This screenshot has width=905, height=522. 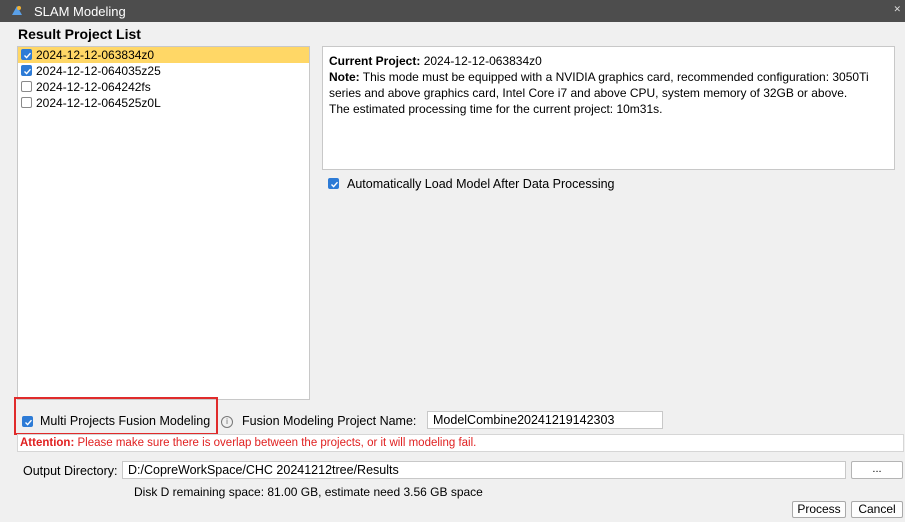 What do you see at coordinates (80, 11) in the screenshot?
I see `window-title: SLAM Modeling` at bounding box center [80, 11].